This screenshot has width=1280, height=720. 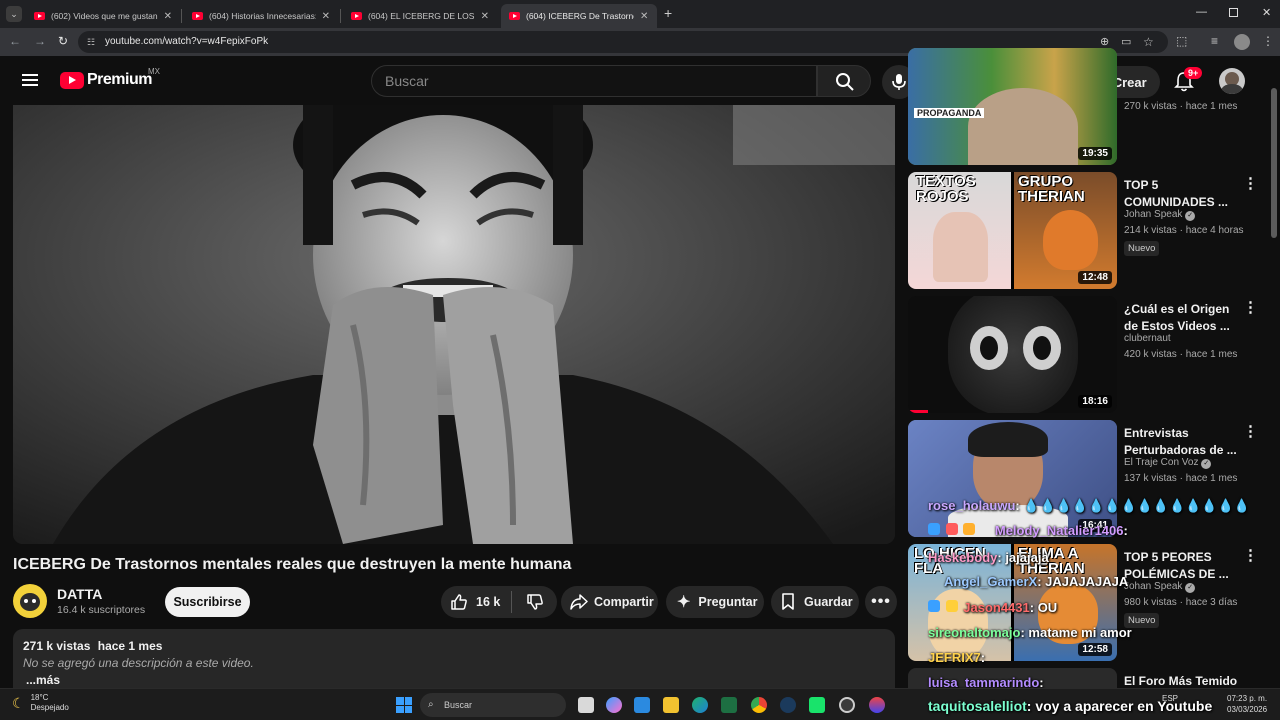 I want to click on channel-name: DATTA, so click(x=79, y=594).